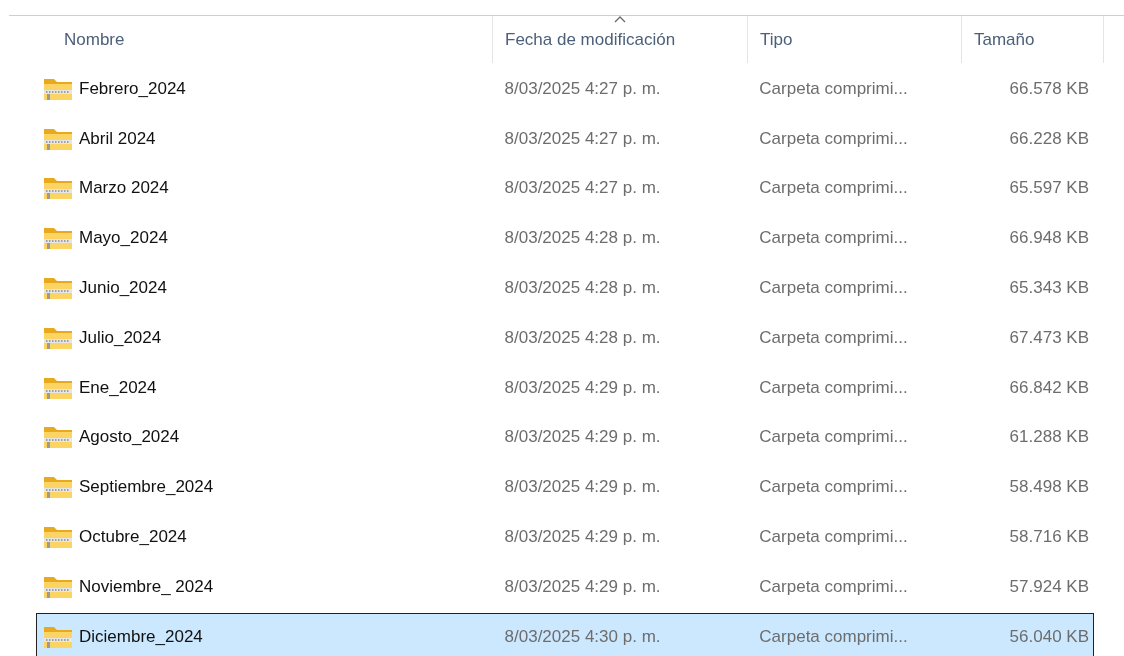 The width and height of the screenshot is (1124, 656). I want to click on file-row: Mayo_2024 8/03/2025 4:28 p. m. Carpeta comprimi... 66.948 KB, so click(565, 238).